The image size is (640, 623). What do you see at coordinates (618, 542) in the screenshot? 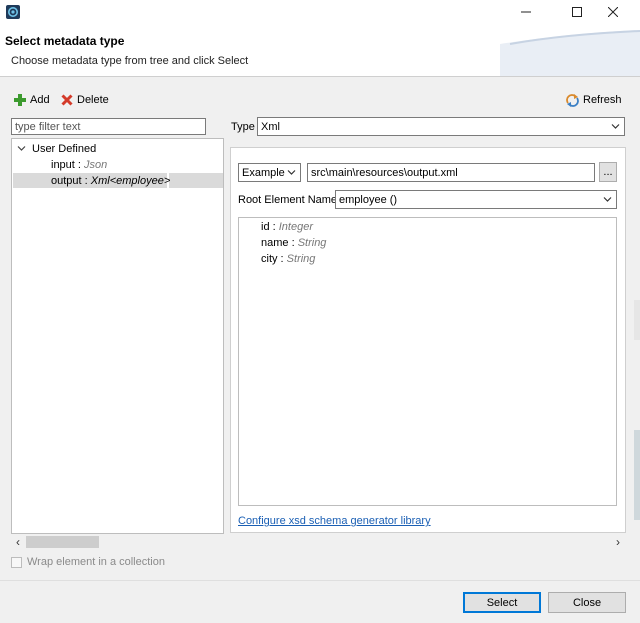
I see `scroll-right-icon: ›` at bounding box center [618, 542].